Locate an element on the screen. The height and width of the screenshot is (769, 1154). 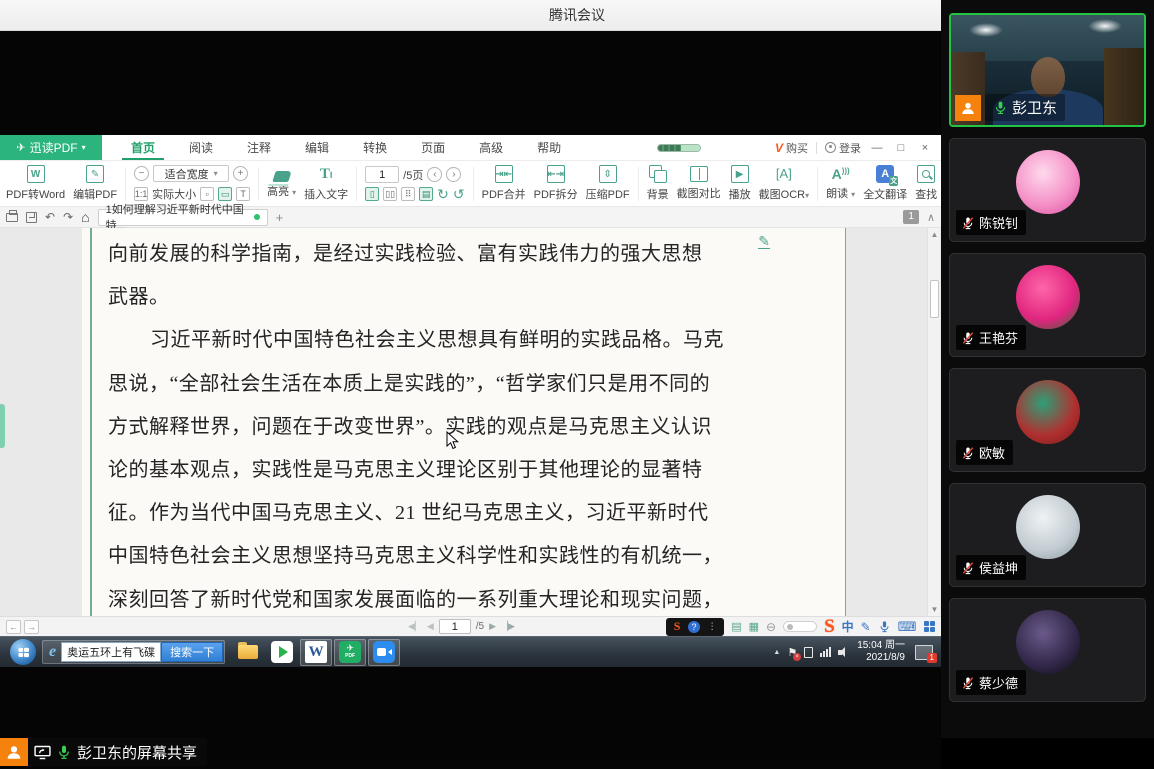
taskbar-explorer-button is located at coordinates (248, 652).